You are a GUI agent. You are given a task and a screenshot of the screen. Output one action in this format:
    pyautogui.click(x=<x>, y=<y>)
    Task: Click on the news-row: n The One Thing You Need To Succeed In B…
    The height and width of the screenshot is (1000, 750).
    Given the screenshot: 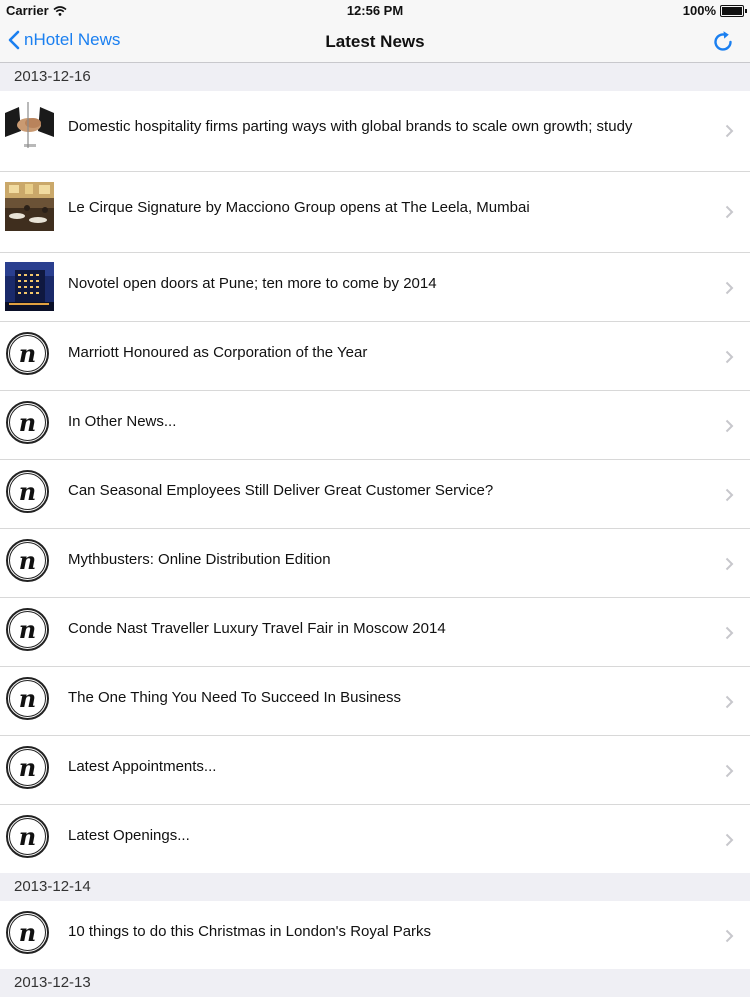 What is the action you would take?
    pyautogui.click(x=375, y=701)
    